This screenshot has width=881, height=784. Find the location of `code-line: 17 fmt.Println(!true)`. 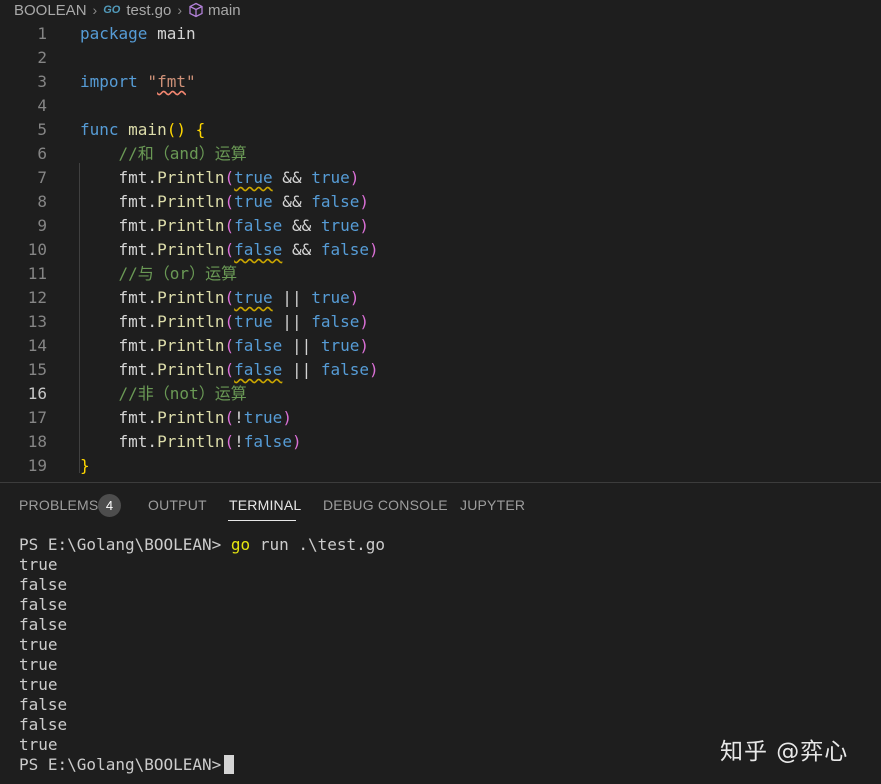

code-line: 17 fmt.Println(!true) is located at coordinates (440, 418).